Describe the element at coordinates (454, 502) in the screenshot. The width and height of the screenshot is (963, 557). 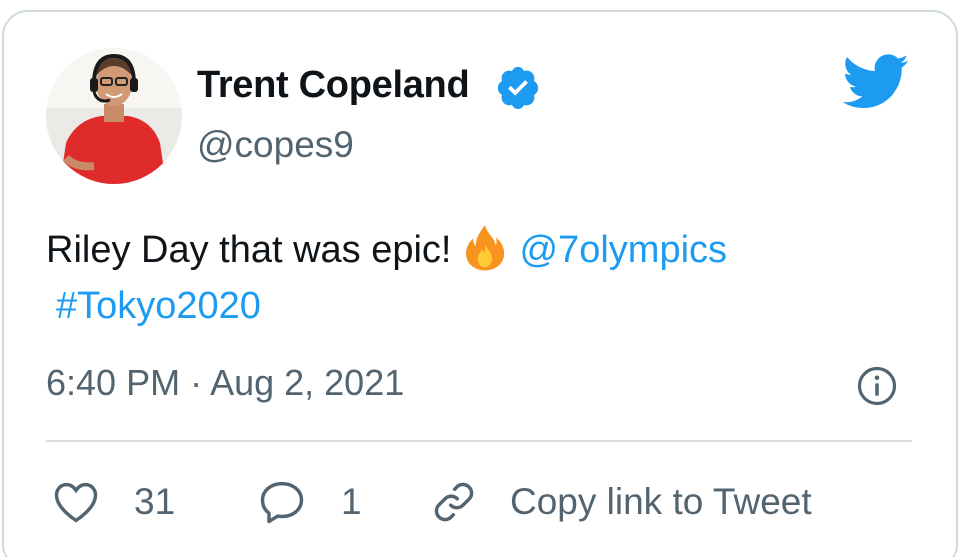
I see `link-icon` at that location.